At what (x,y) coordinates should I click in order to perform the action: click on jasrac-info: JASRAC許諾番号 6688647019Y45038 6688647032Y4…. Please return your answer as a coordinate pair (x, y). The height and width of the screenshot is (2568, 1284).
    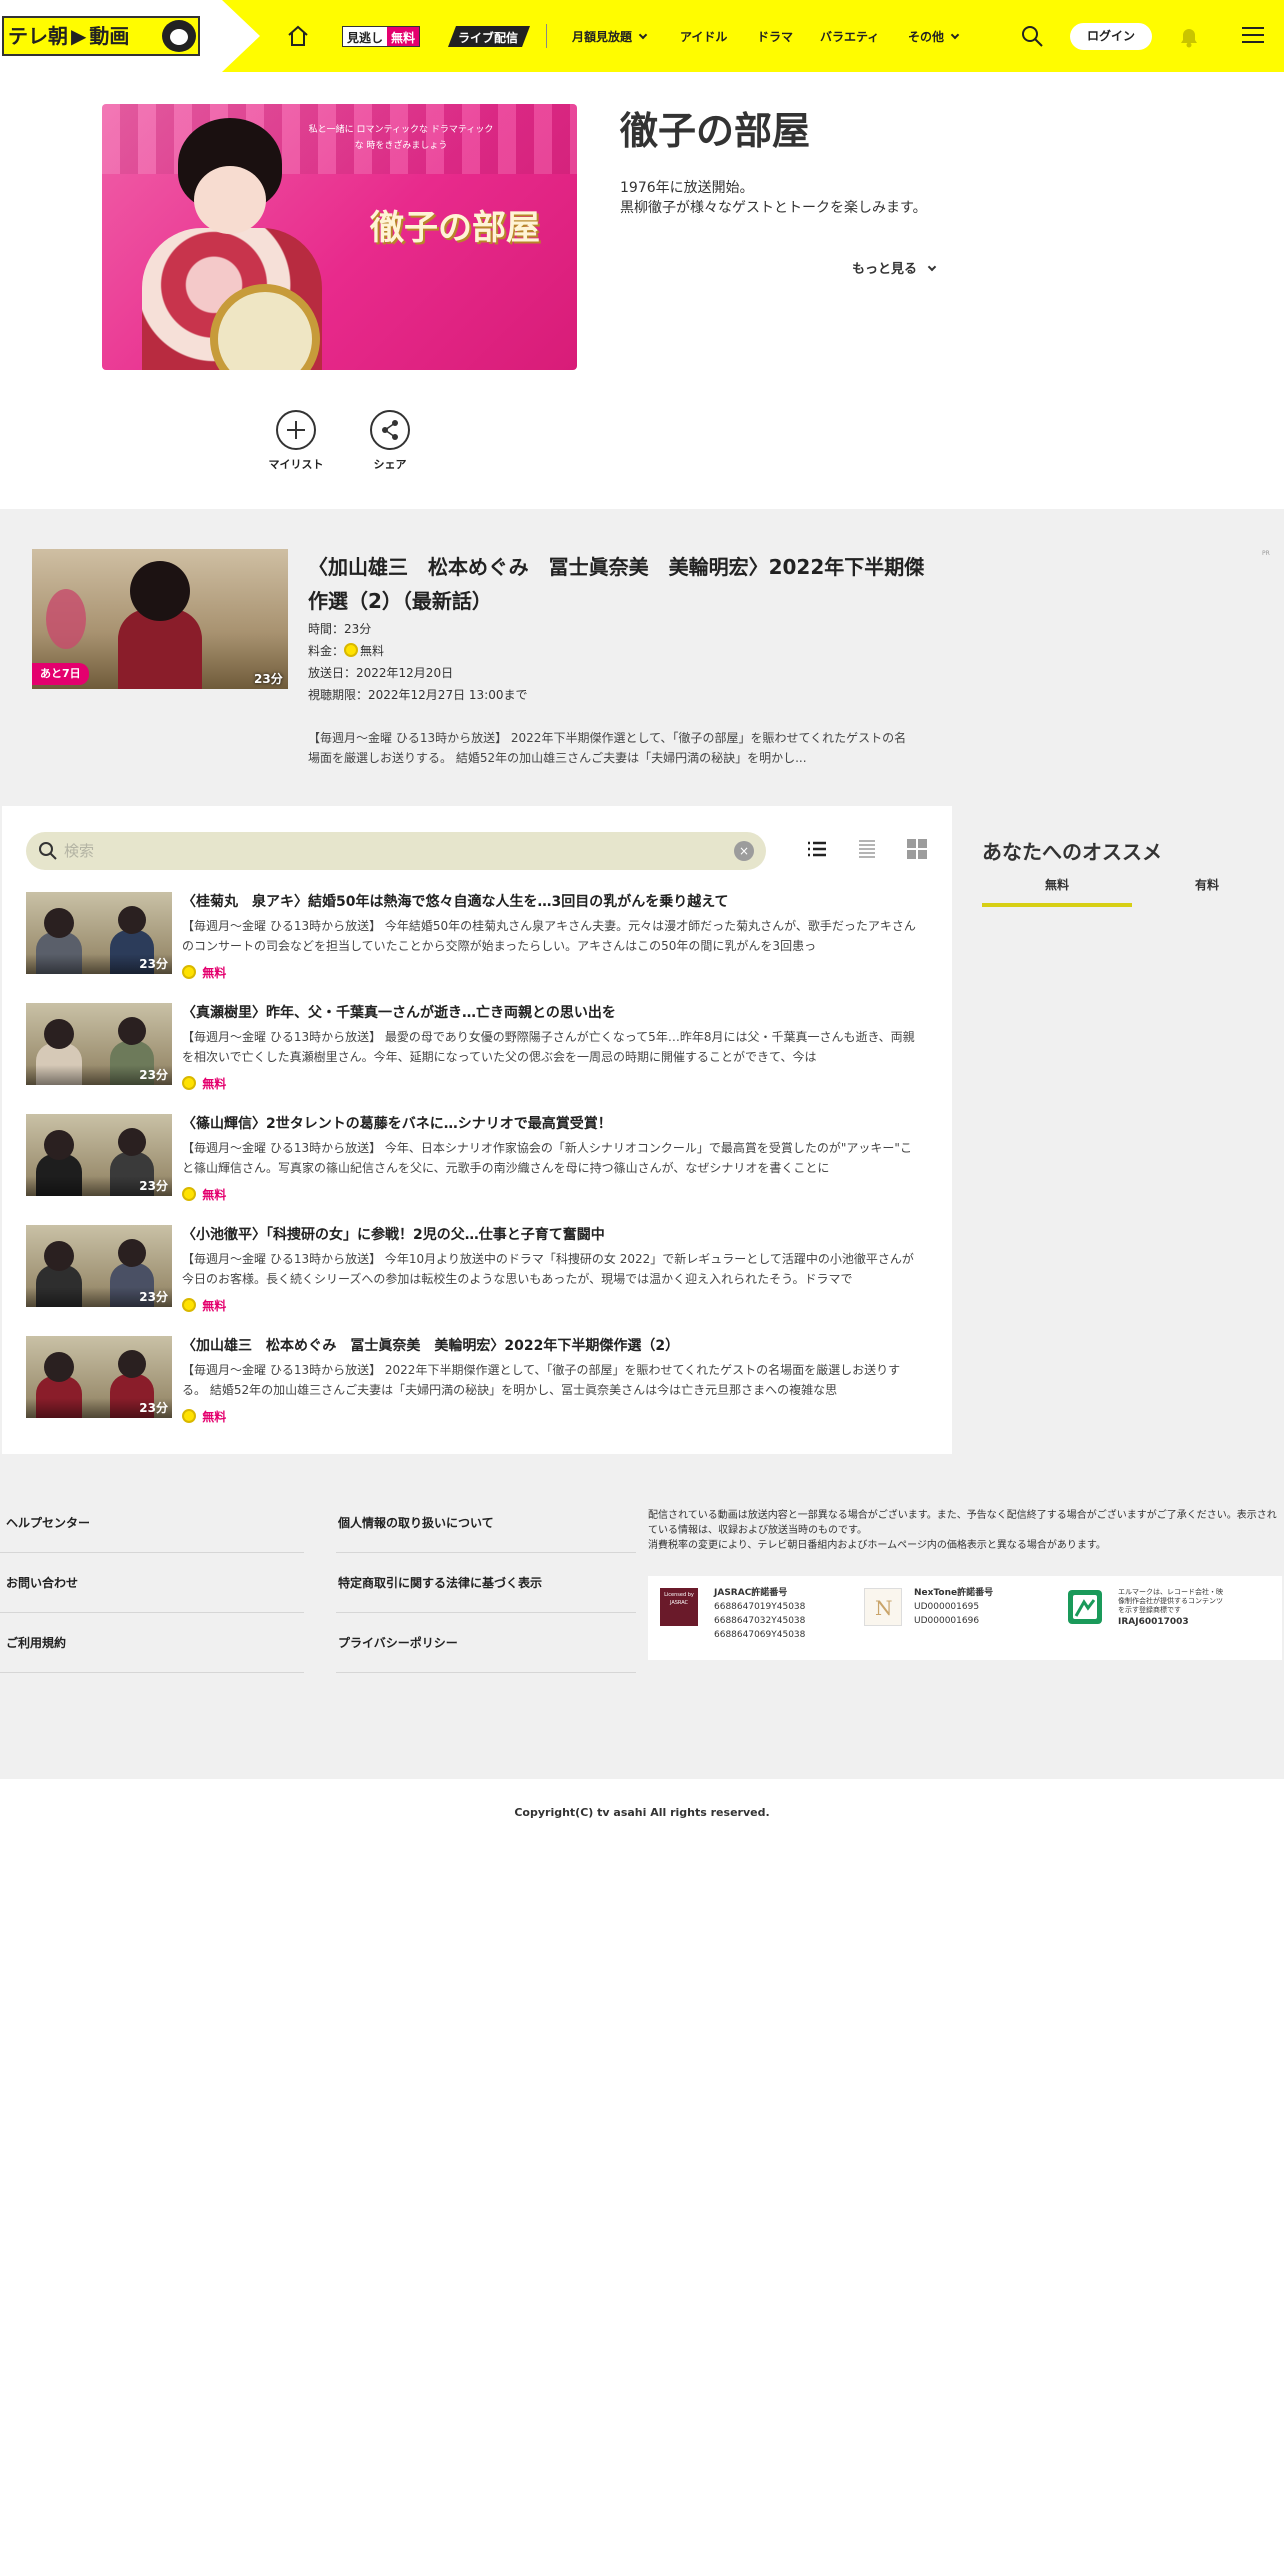
    Looking at the image, I should click on (759, 1614).